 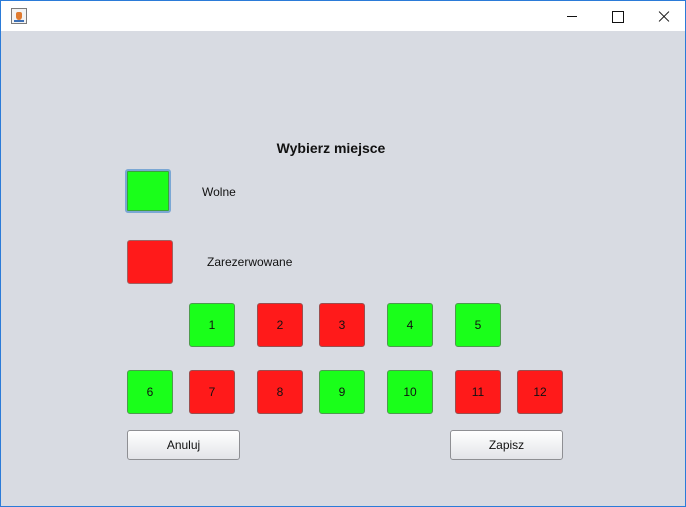 What do you see at coordinates (212, 392) in the screenshot?
I see `seat-button-7: 7` at bounding box center [212, 392].